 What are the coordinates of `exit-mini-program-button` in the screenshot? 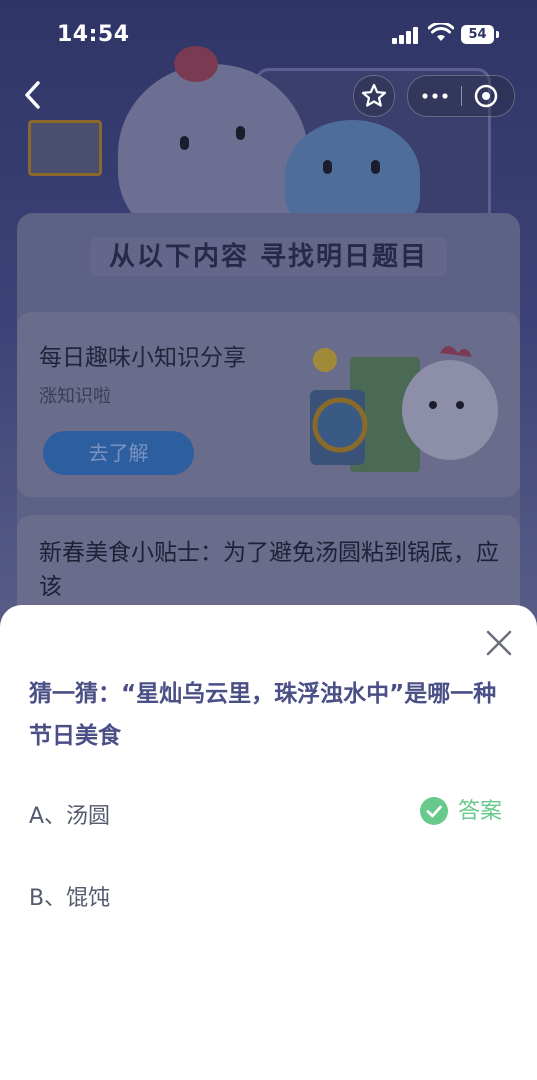 It's located at (488, 96).